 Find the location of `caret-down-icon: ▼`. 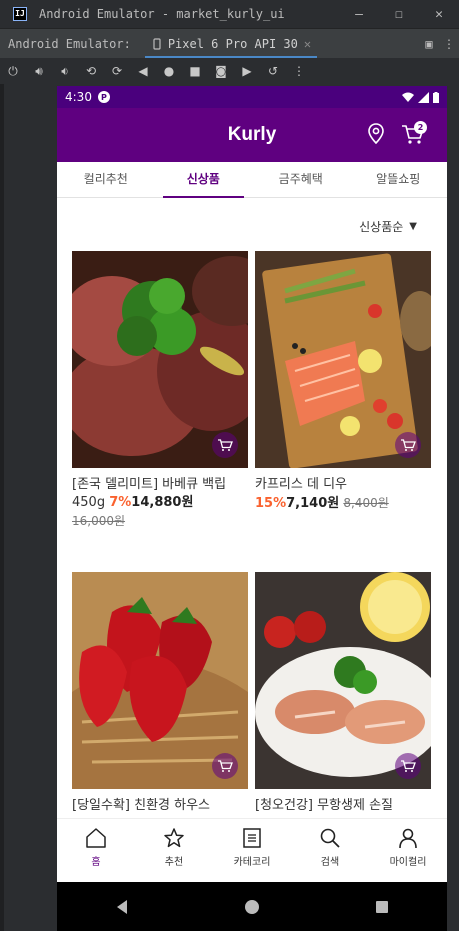

caret-down-icon: ▼ is located at coordinates (413, 226).